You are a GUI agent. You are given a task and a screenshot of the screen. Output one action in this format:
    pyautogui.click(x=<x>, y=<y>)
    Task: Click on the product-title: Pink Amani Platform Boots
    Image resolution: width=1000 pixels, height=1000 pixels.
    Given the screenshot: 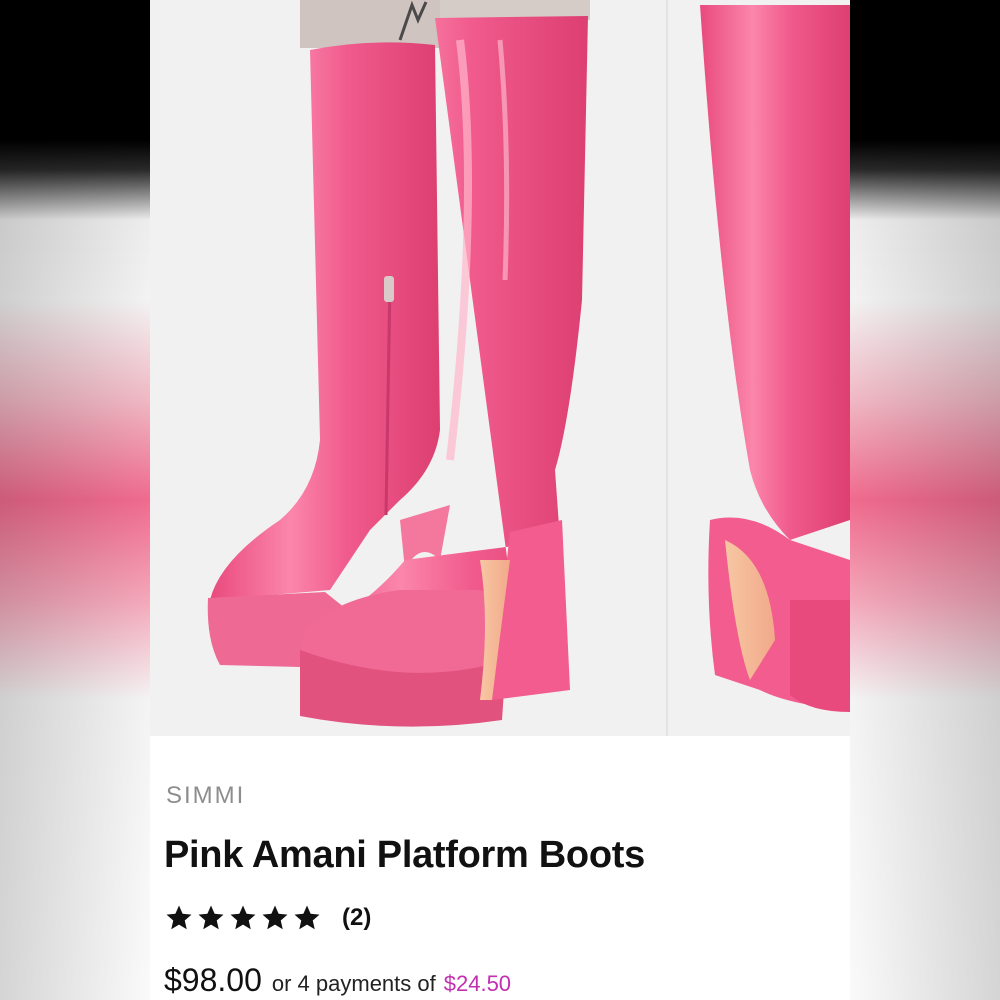 What is the action you would take?
    pyautogui.click(x=404, y=855)
    